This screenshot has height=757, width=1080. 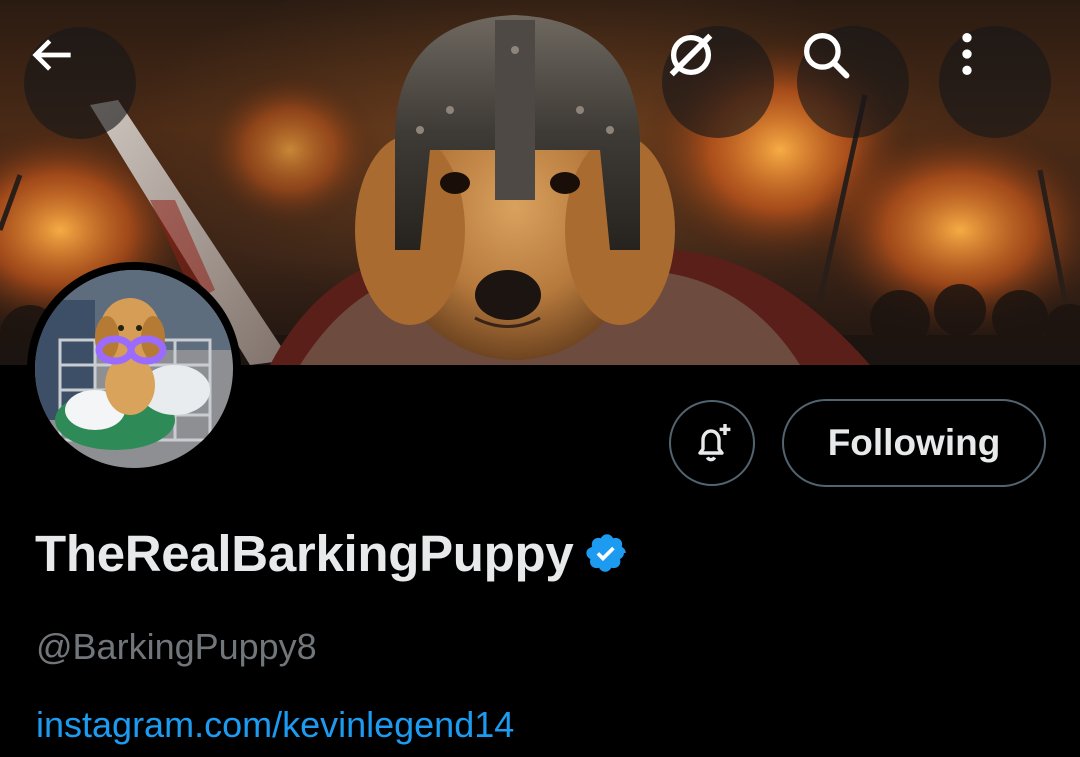 I want to click on search-icon, so click(x=827, y=56).